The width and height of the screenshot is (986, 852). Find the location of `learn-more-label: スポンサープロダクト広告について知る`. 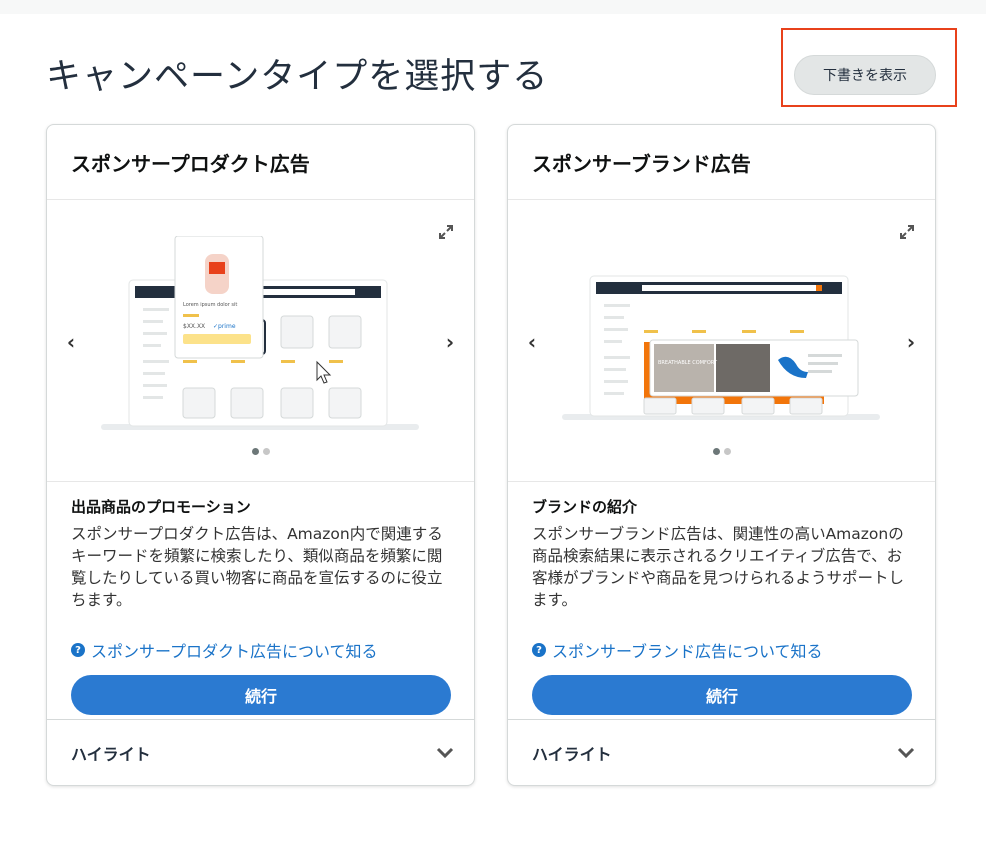

learn-more-label: スポンサープロダクト広告について知る is located at coordinates (234, 651).